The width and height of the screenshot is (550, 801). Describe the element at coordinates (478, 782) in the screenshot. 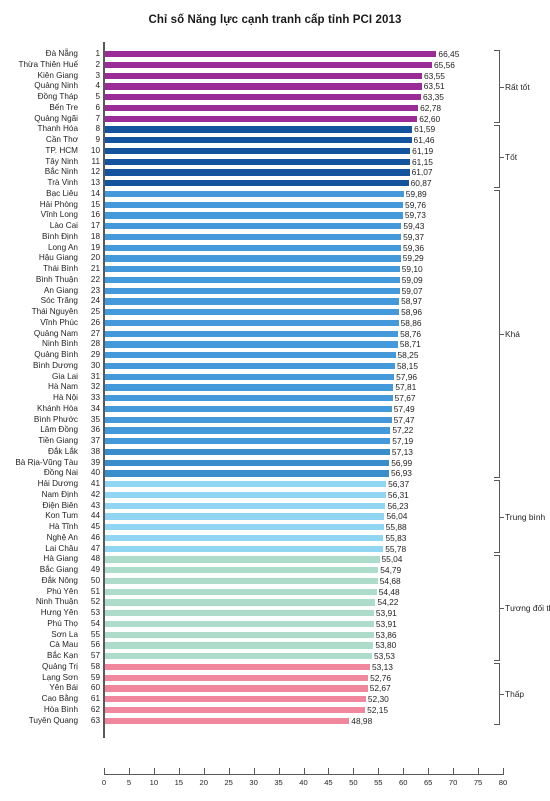

I see `x-tick-label: 75` at that location.